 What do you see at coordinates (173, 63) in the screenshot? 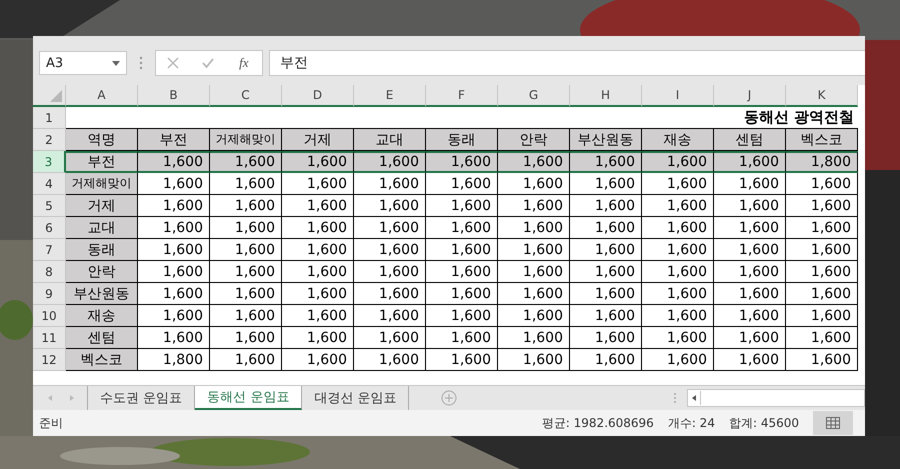
I see `cancel-icon` at bounding box center [173, 63].